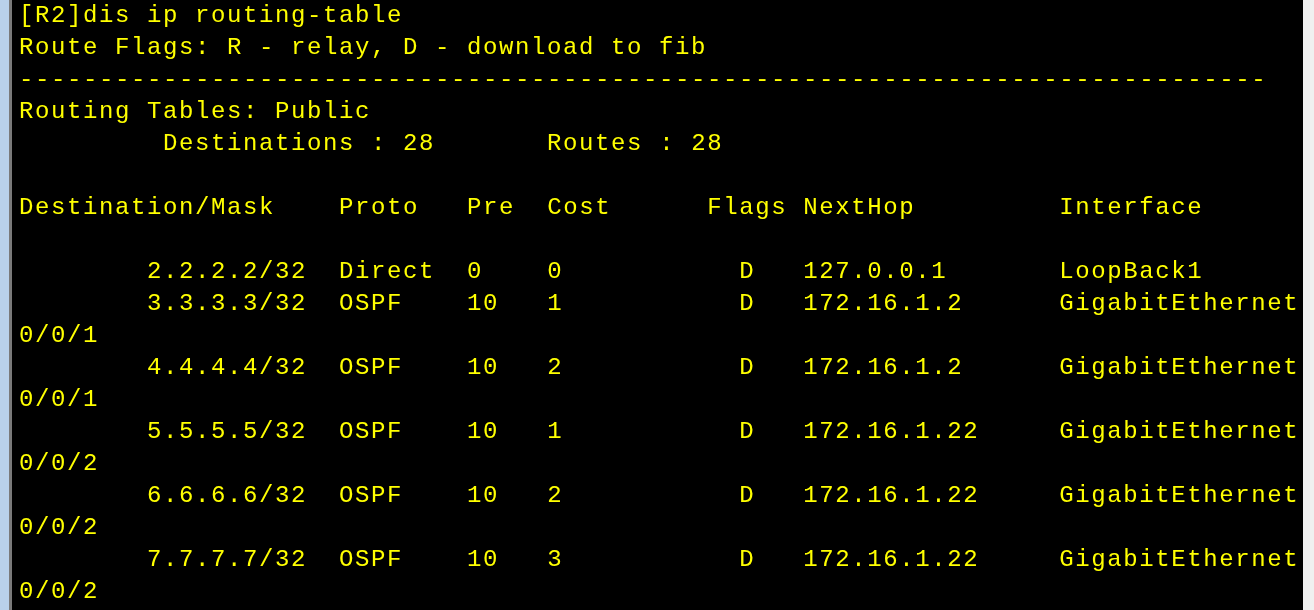 This screenshot has height=610, width=1314. I want to click on column-header: Destination/Mask, so click(147, 207).